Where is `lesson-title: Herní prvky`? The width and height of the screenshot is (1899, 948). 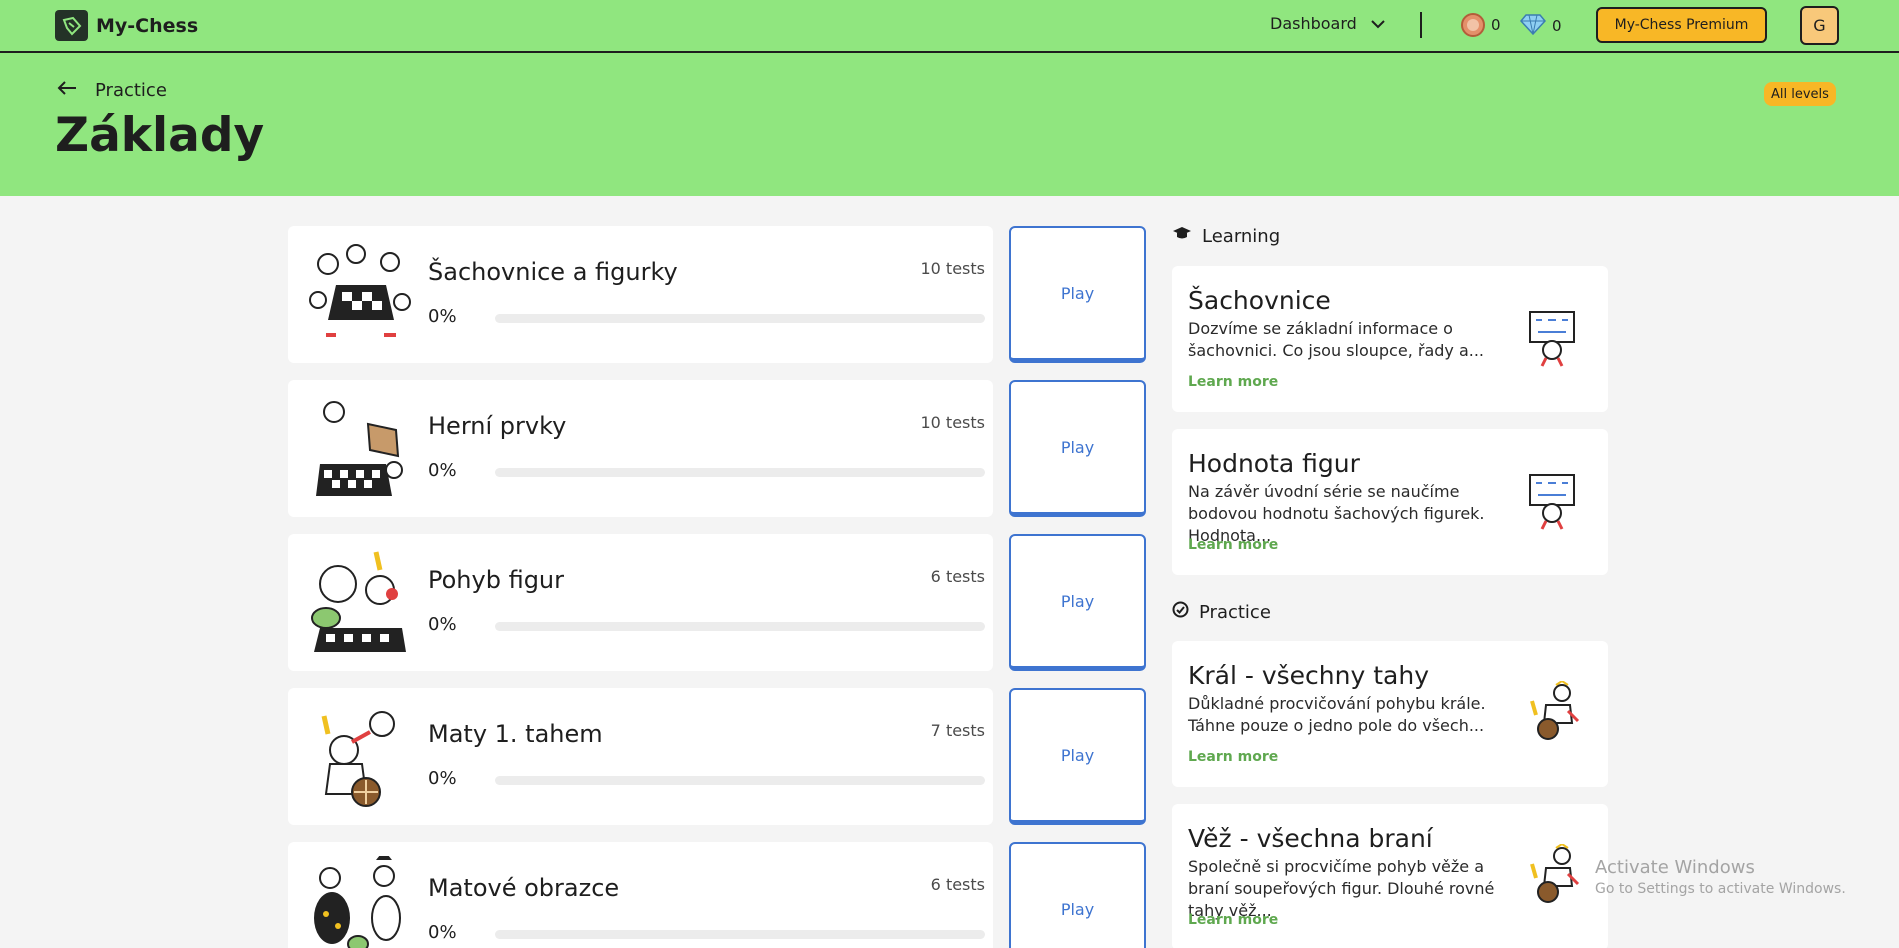
lesson-title: Herní prvky is located at coordinates (497, 426).